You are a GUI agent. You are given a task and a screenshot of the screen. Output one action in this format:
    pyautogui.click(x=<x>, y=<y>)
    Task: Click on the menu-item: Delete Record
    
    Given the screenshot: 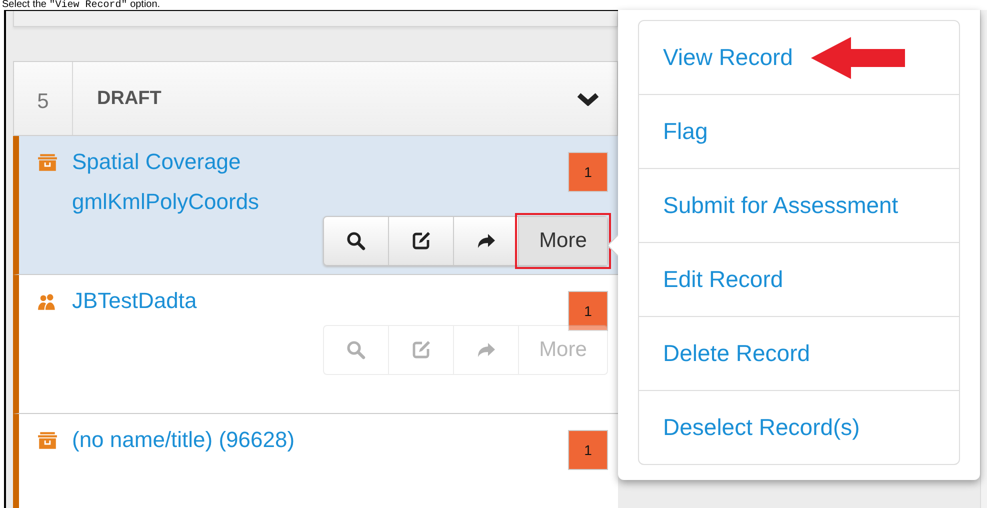 What is the action you would take?
    pyautogui.click(x=799, y=353)
    